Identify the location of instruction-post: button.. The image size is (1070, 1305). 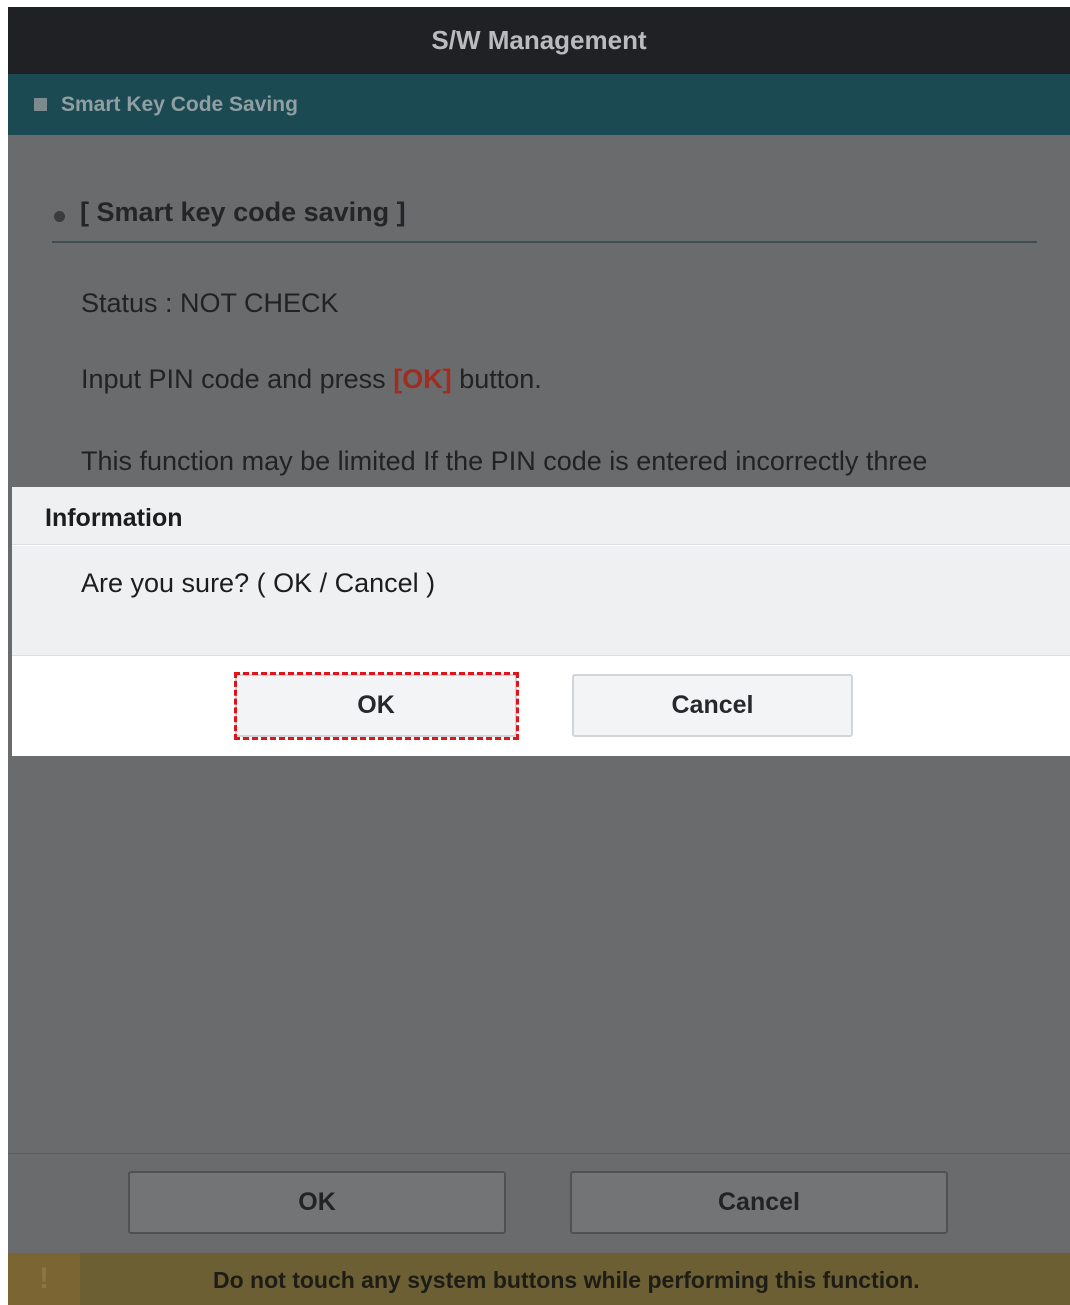
(500, 379).